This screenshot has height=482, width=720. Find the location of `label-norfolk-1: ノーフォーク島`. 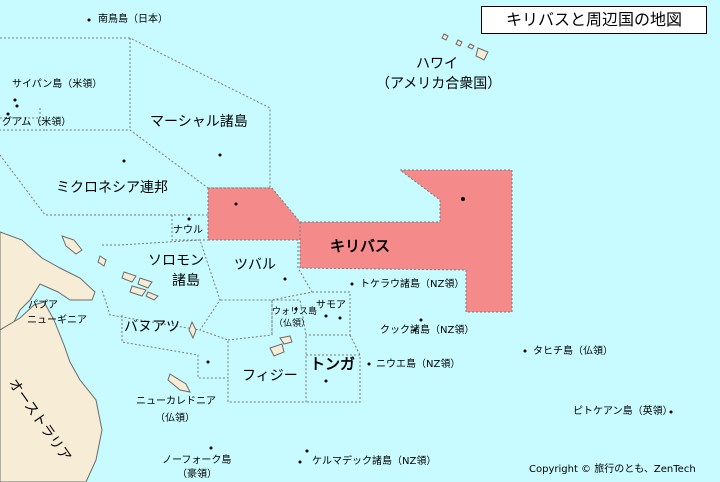

label-norfolk-1: ノーフォーク島 is located at coordinates (197, 460).